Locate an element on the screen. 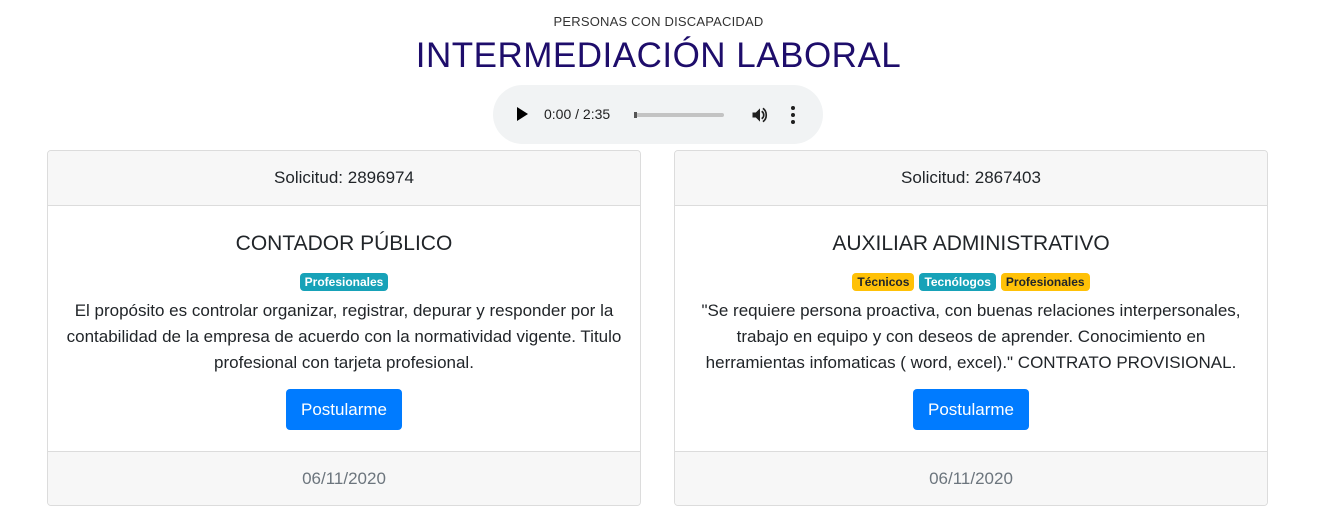  badge-tecnicos: Técnicos is located at coordinates (883, 282).